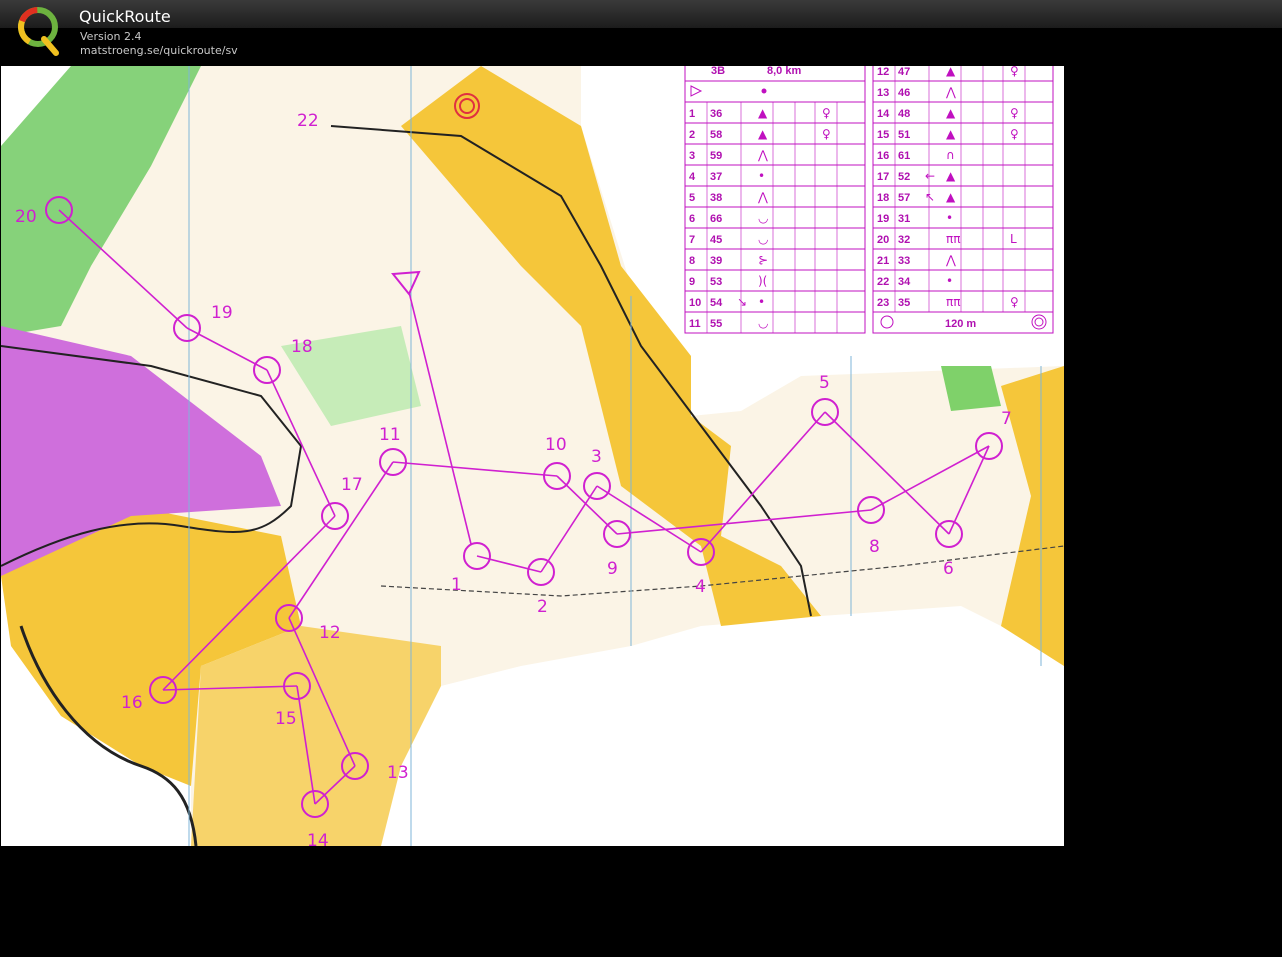 The width and height of the screenshot is (1282, 957). Describe the element at coordinates (883, 303) in the screenshot. I see `description-control-number: 23` at that location.